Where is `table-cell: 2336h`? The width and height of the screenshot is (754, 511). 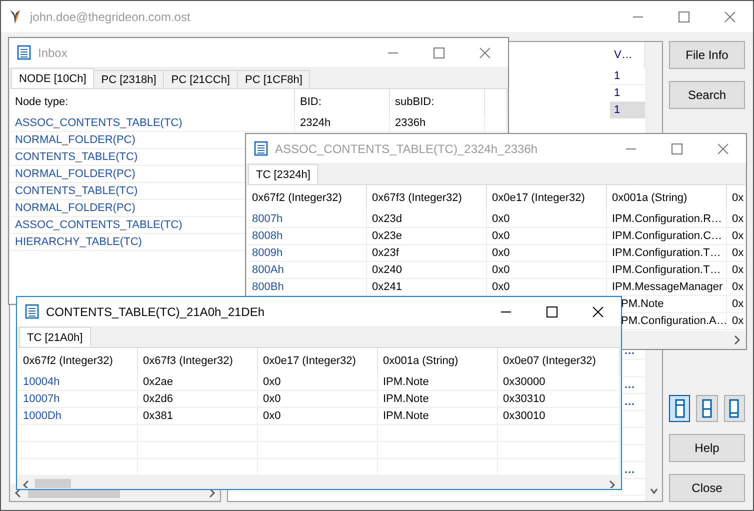 table-cell: 2336h is located at coordinates (410, 123).